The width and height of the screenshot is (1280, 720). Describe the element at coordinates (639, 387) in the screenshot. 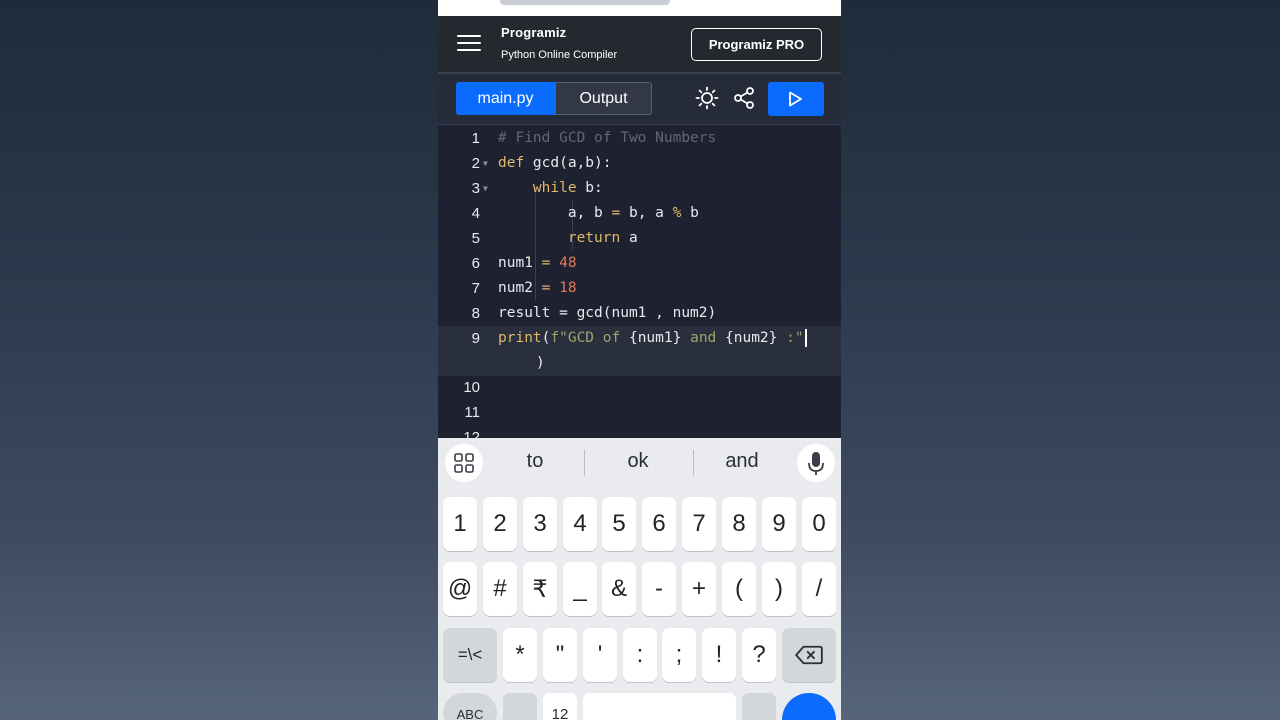

I see `code-line: 10` at that location.